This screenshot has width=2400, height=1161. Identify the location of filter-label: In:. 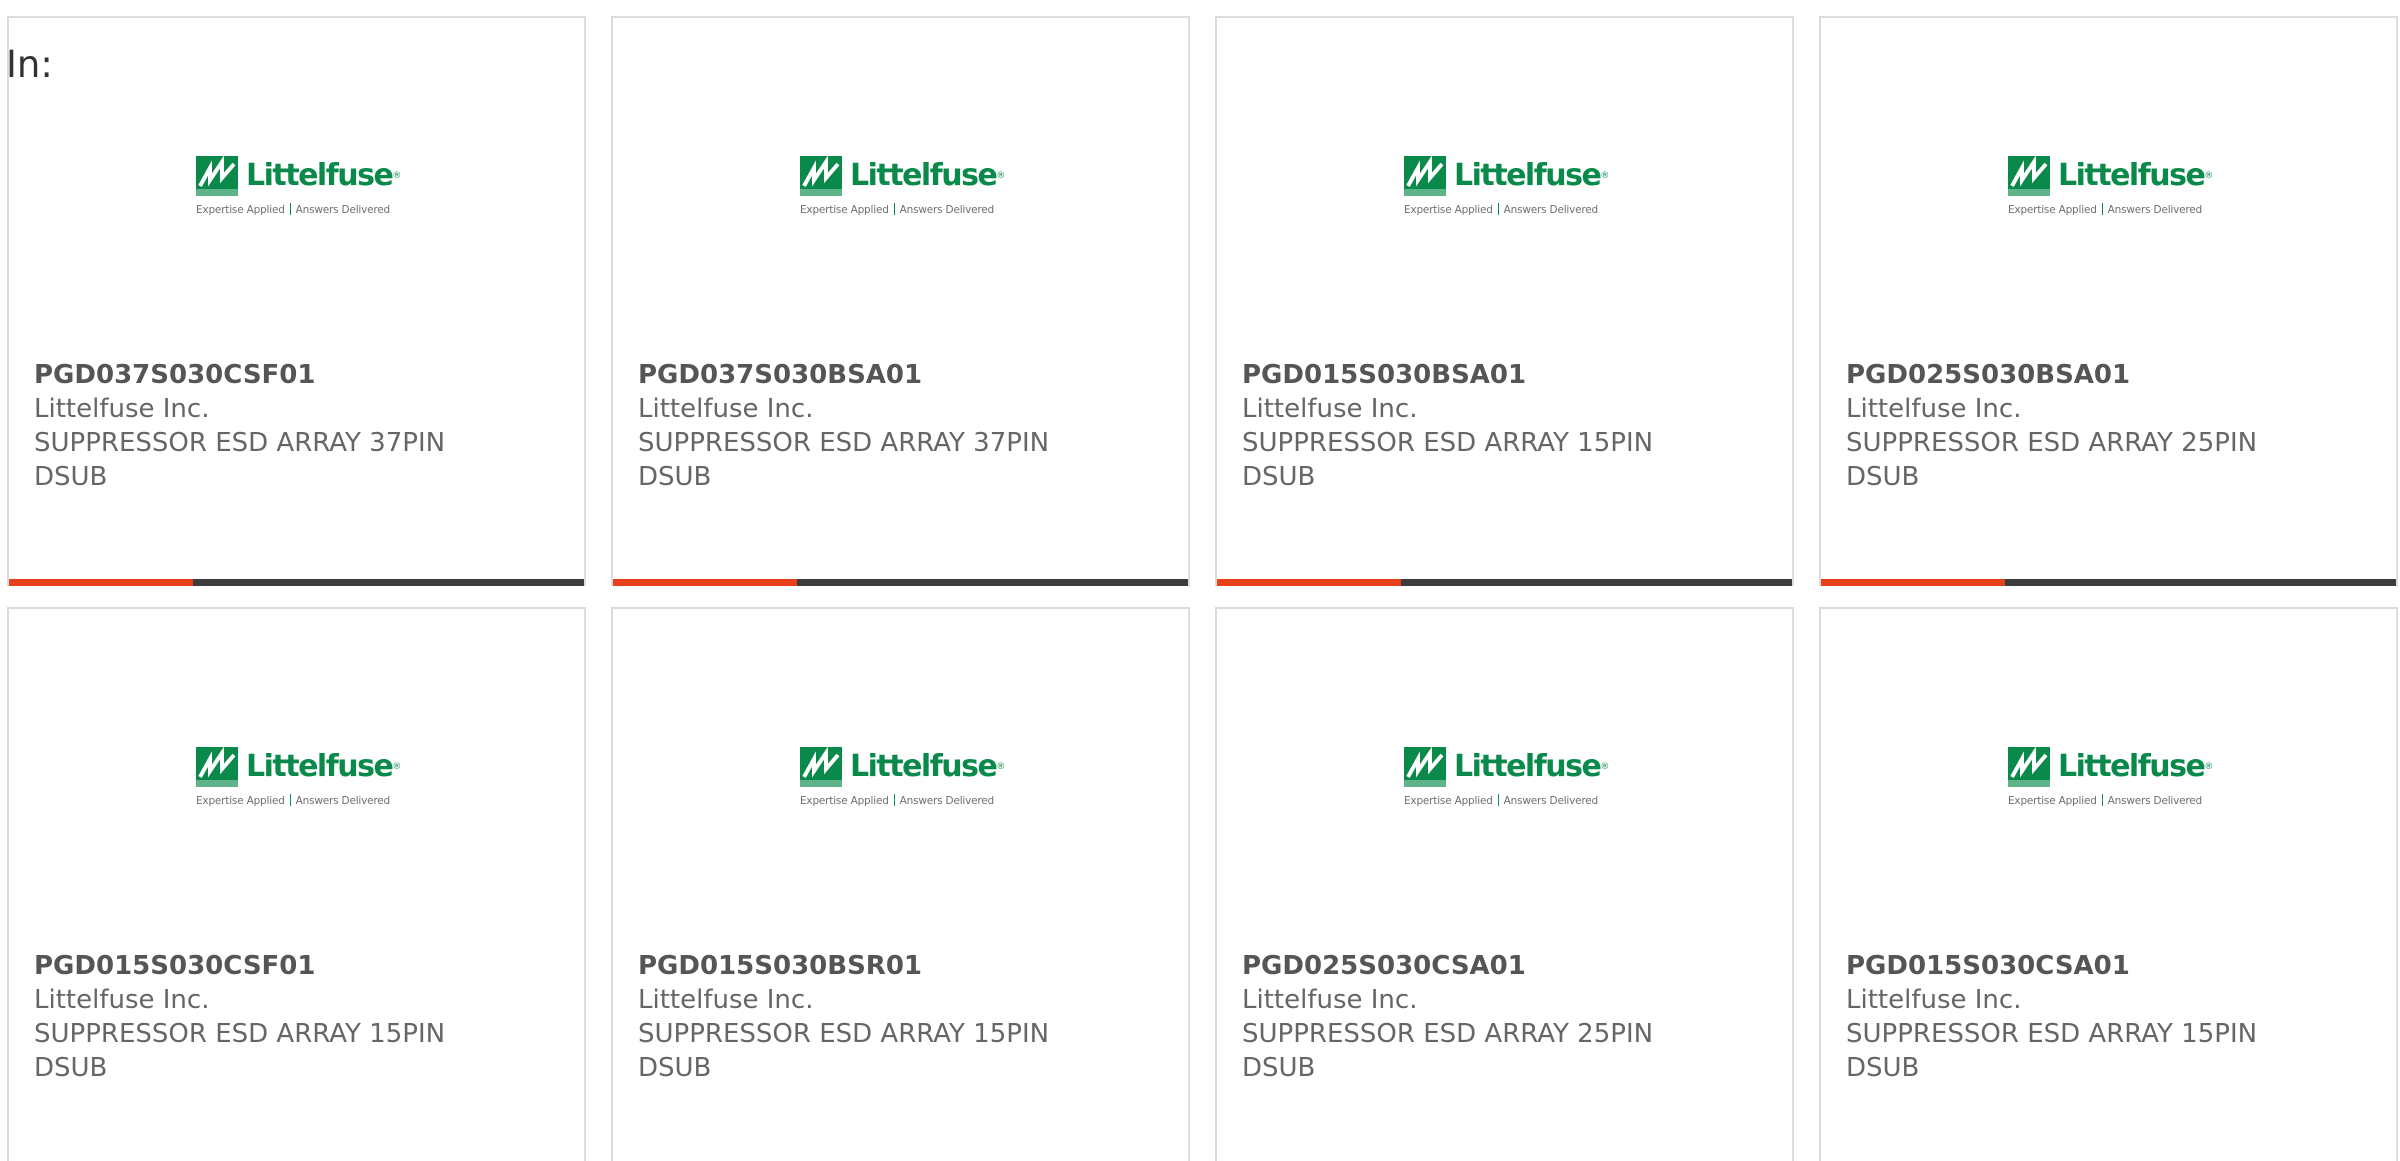
(29, 64).